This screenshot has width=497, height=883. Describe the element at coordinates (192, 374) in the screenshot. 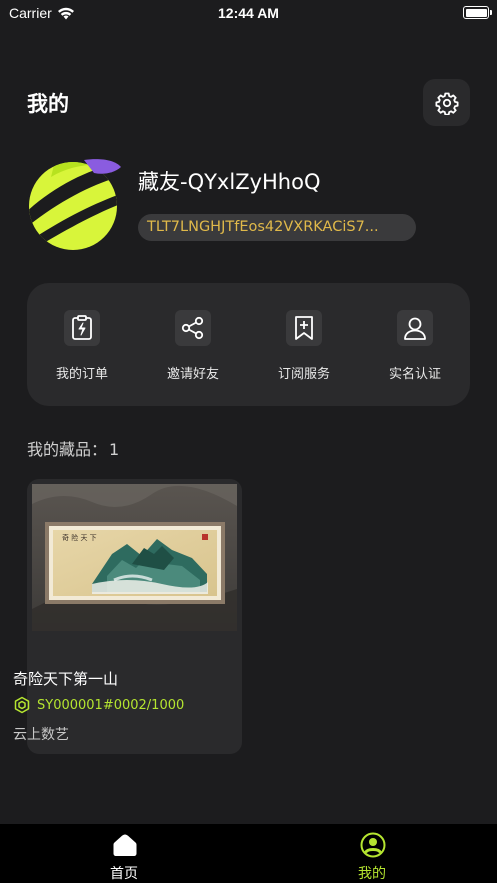

I see `action-label: 邀请好友` at that location.